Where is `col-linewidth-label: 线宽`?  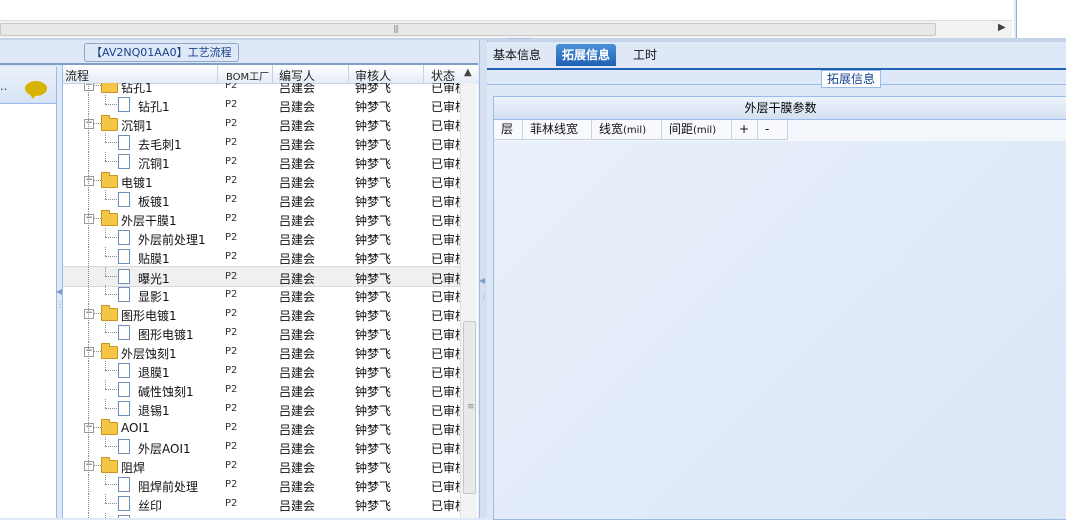 col-linewidth-label: 线宽 is located at coordinates (611, 129).